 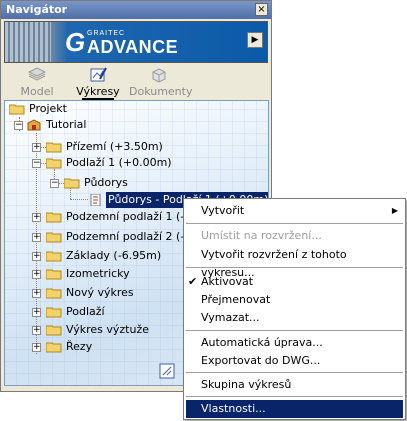 I want to click on window-title: Navigátor, so click(x=37, y=9).